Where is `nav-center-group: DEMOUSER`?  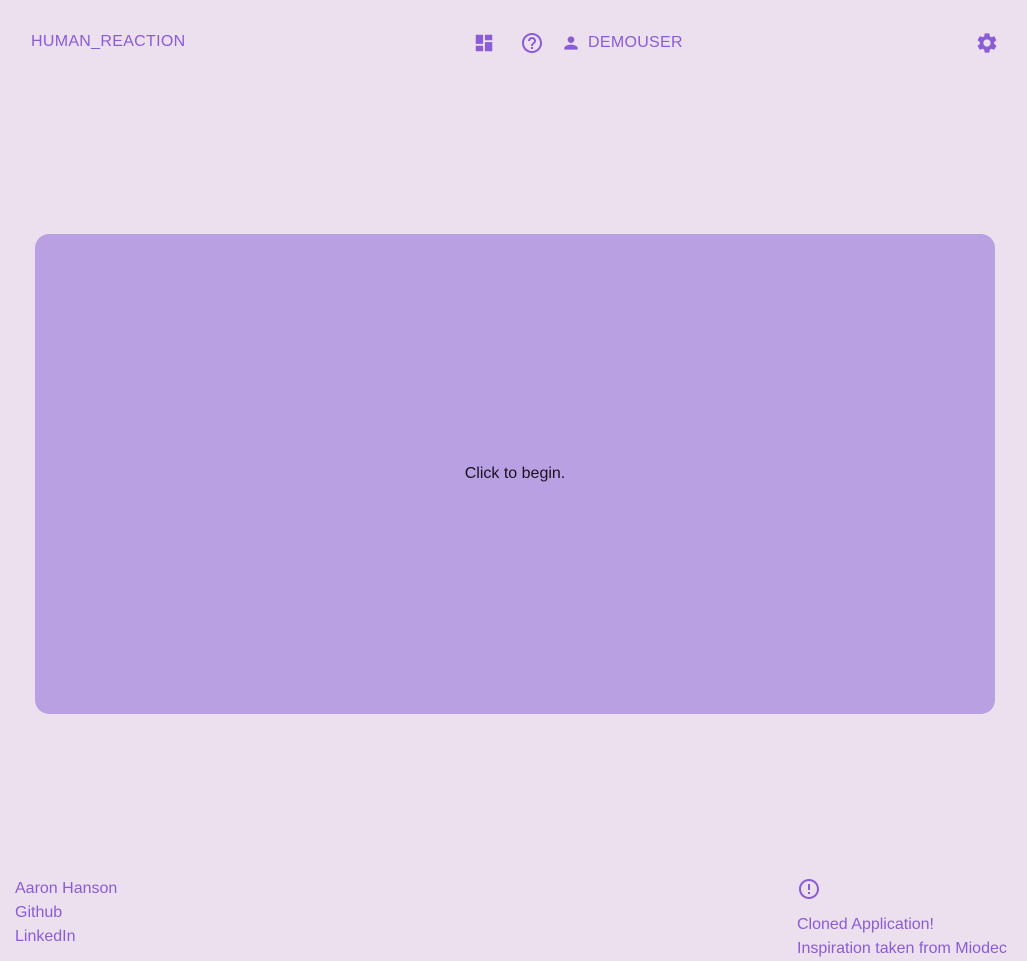
nav-center-group: DEMOUSER is located at coordinates (576, 43).